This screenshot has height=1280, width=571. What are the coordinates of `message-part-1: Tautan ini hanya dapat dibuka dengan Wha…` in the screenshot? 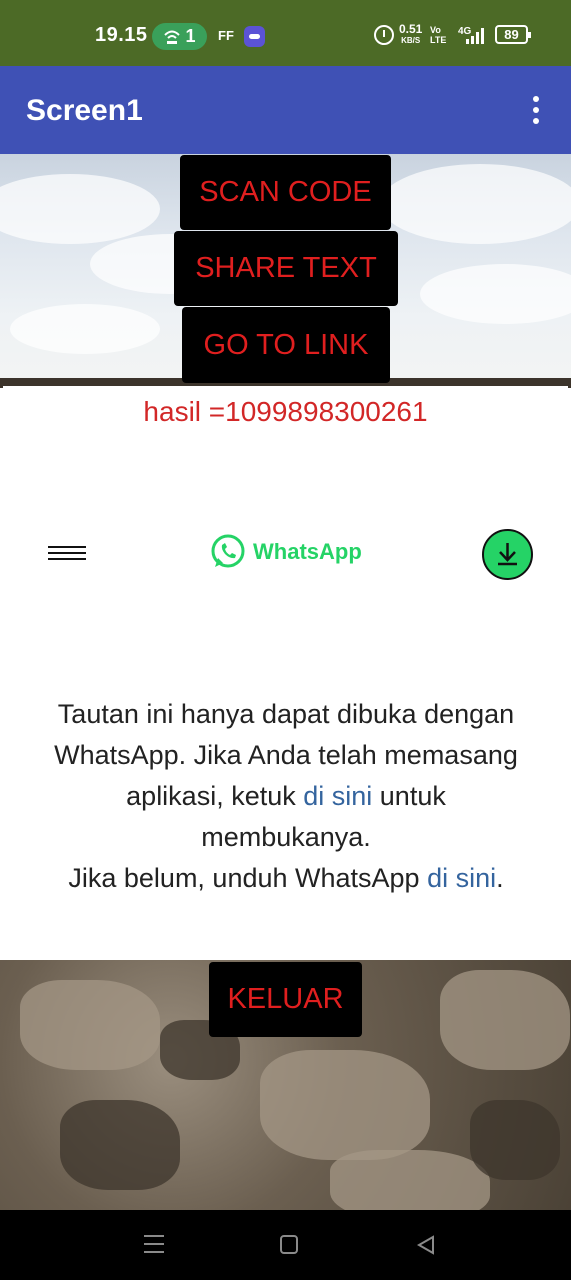 It's located at (286, 755).